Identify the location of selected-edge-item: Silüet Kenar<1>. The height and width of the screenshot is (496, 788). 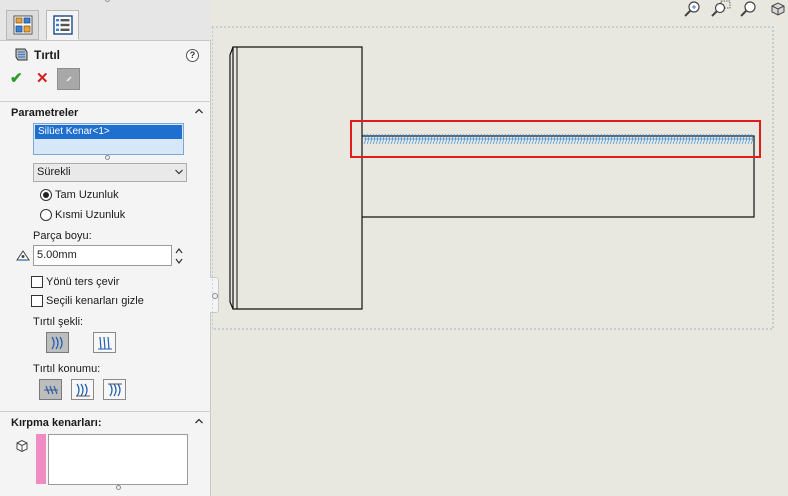
(108, 132).